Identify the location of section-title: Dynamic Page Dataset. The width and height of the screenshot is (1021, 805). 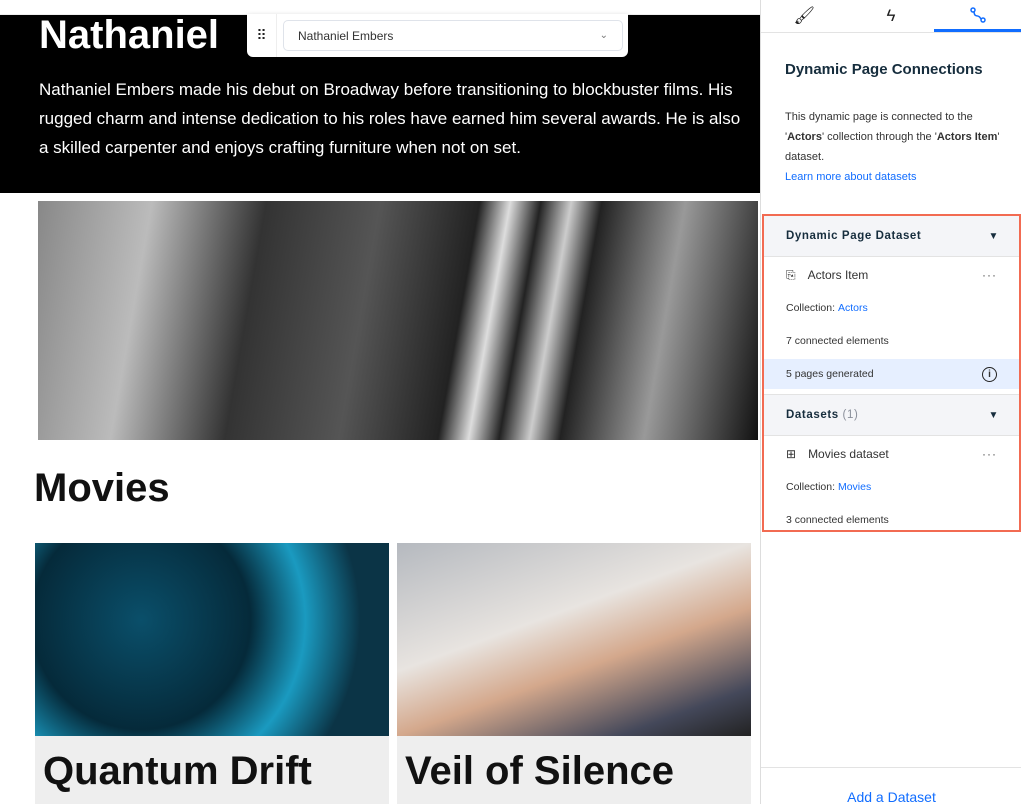
(854, 236).